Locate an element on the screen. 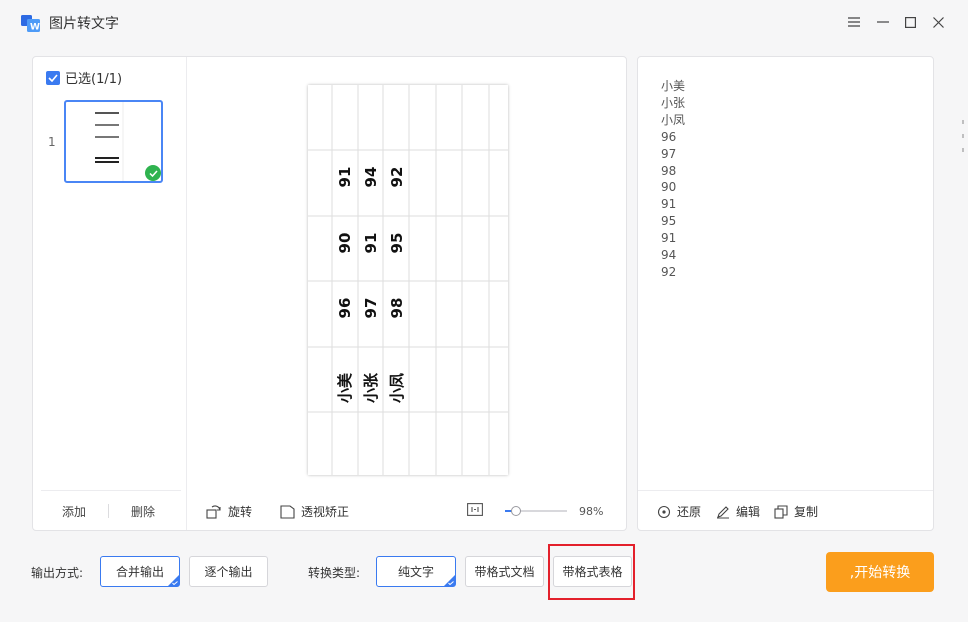  result-line: 96 is located at coordinates (669, 136).